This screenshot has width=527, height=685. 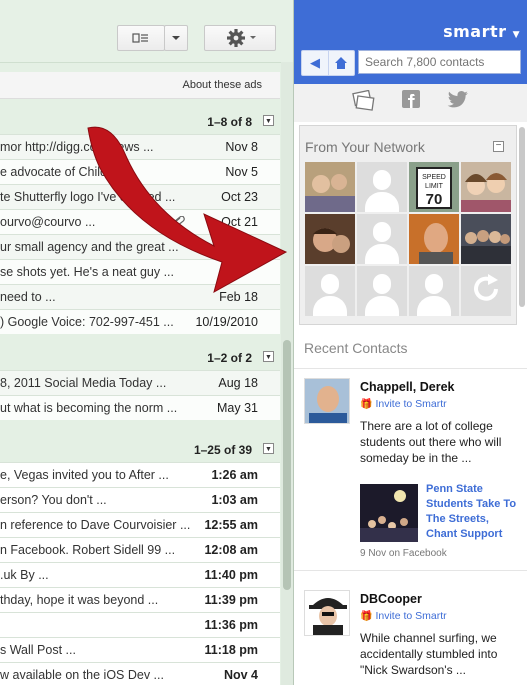 I want to click on back-icon: ◀, so click(x=315, y=62).